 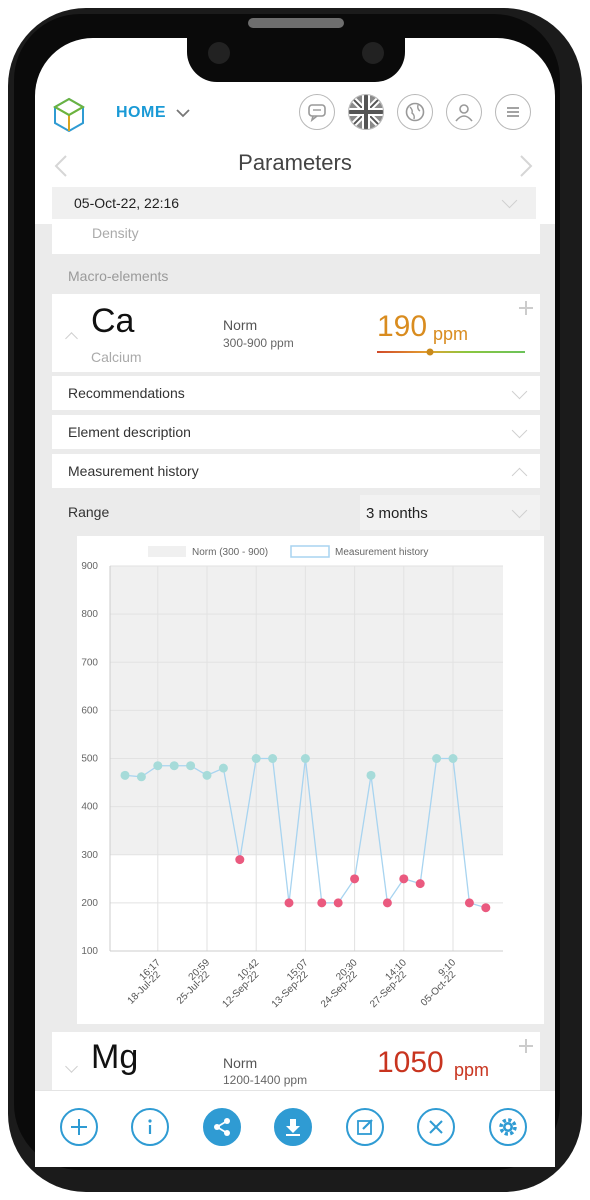 I want to click on chat-button, so click(x=317, y=112).